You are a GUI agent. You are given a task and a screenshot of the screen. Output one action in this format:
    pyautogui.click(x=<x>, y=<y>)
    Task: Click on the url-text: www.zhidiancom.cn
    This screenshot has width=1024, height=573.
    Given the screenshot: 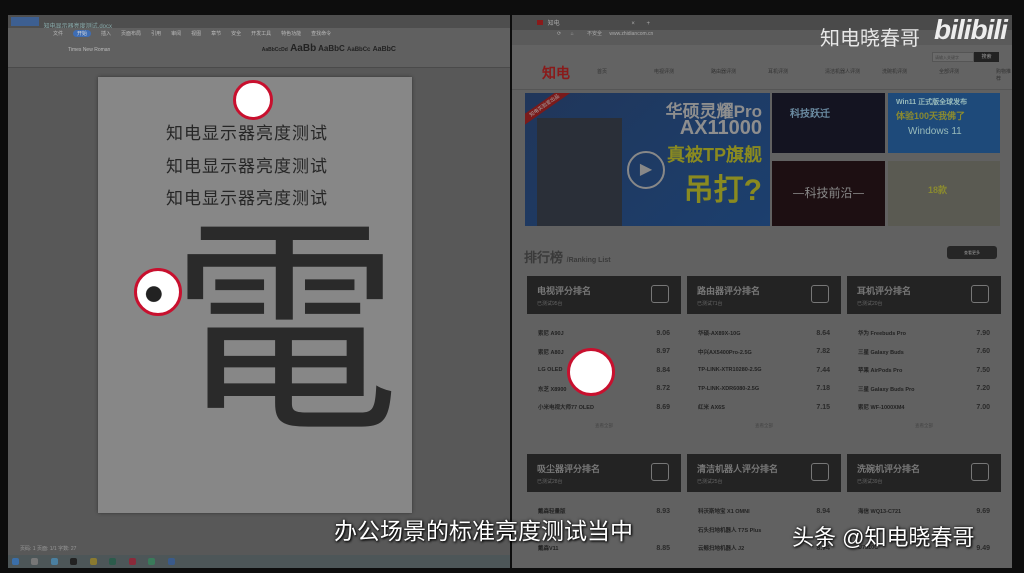 What is the action you would take?
    pyautogui.click(x=631, y=34)
    